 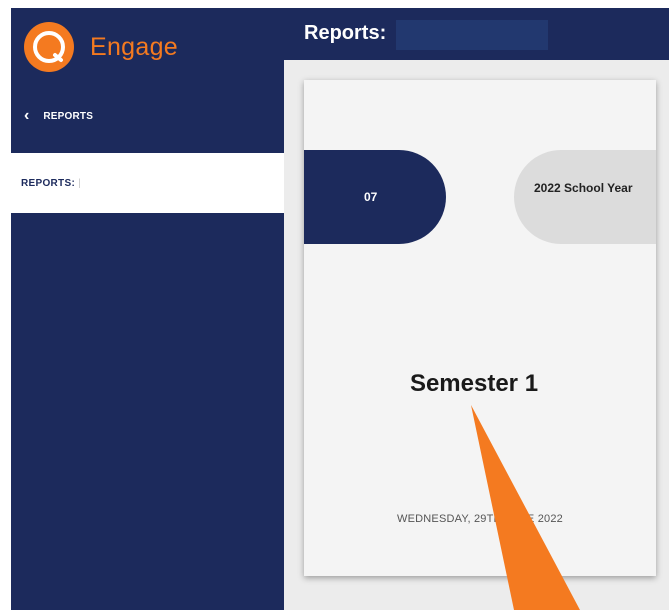 What do you see at coordinates (583, 188) in the screenshot?
I see `report-tag-right-label: 2022 School Year` at bounding box center [583, 188].